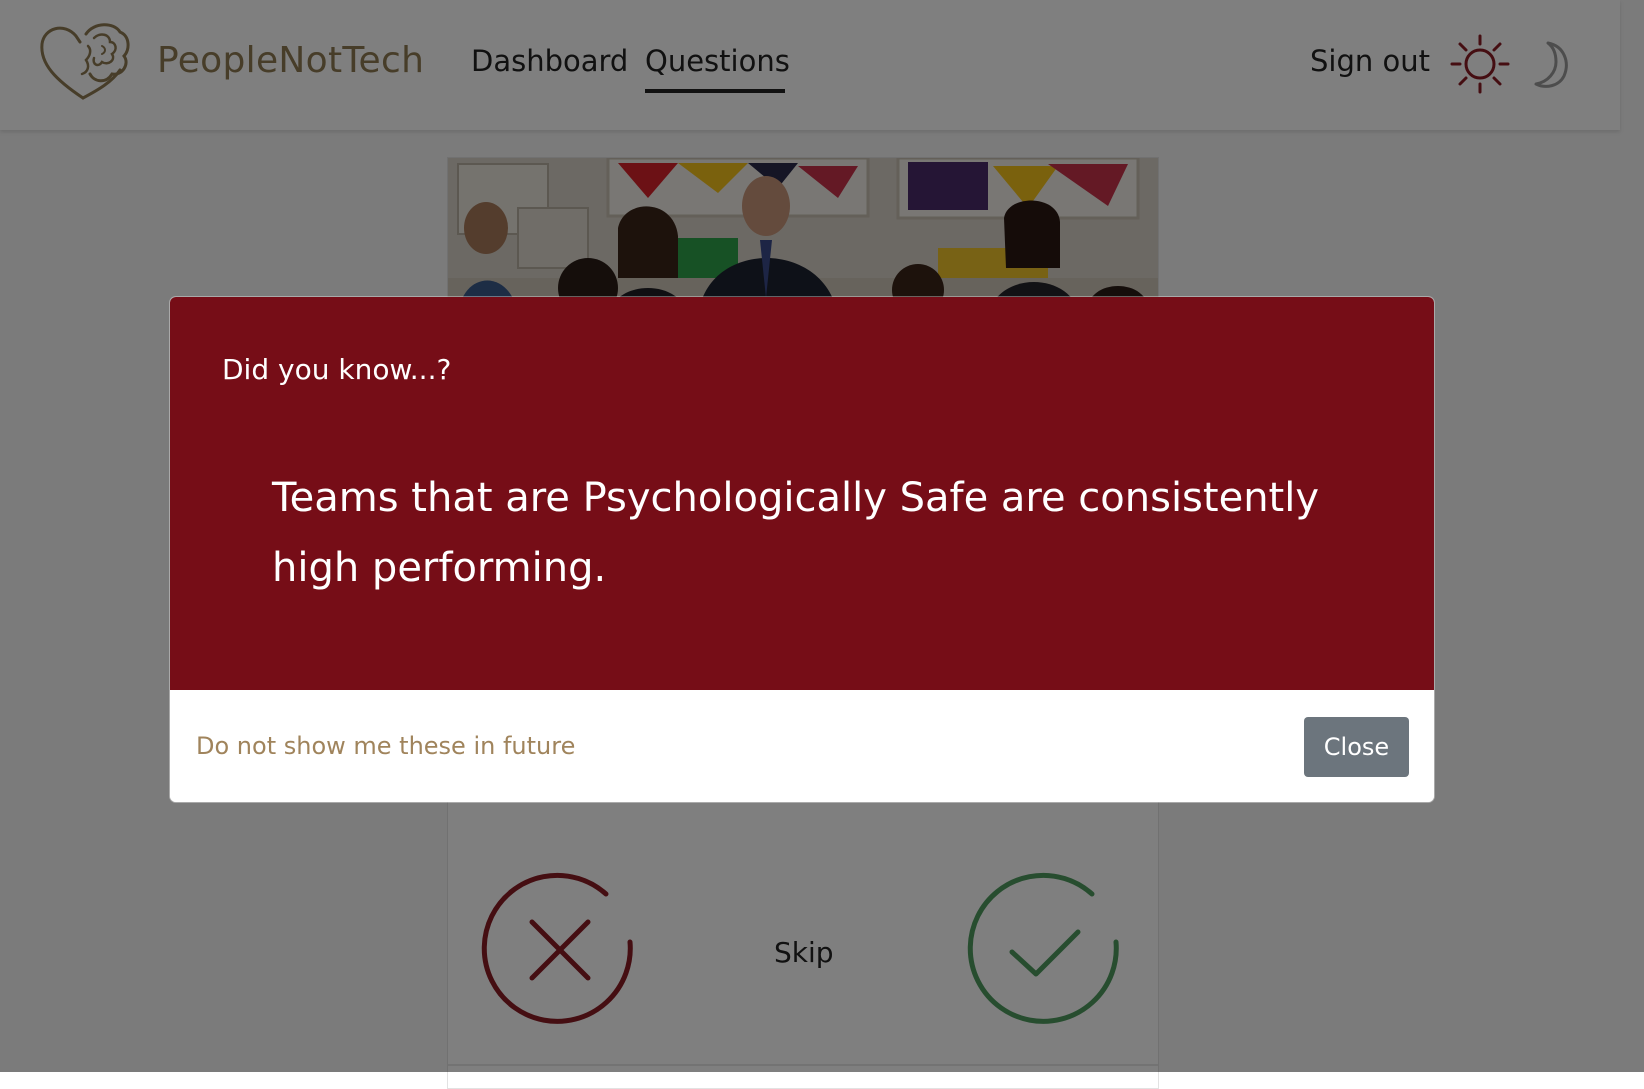 This screenshot has width=1644, height=1089. What do you see at coordinates (385, 746) in the screenshot?
I see `do-not-show-again-link: Do not show me these in future` at bounding box center [385, 746].